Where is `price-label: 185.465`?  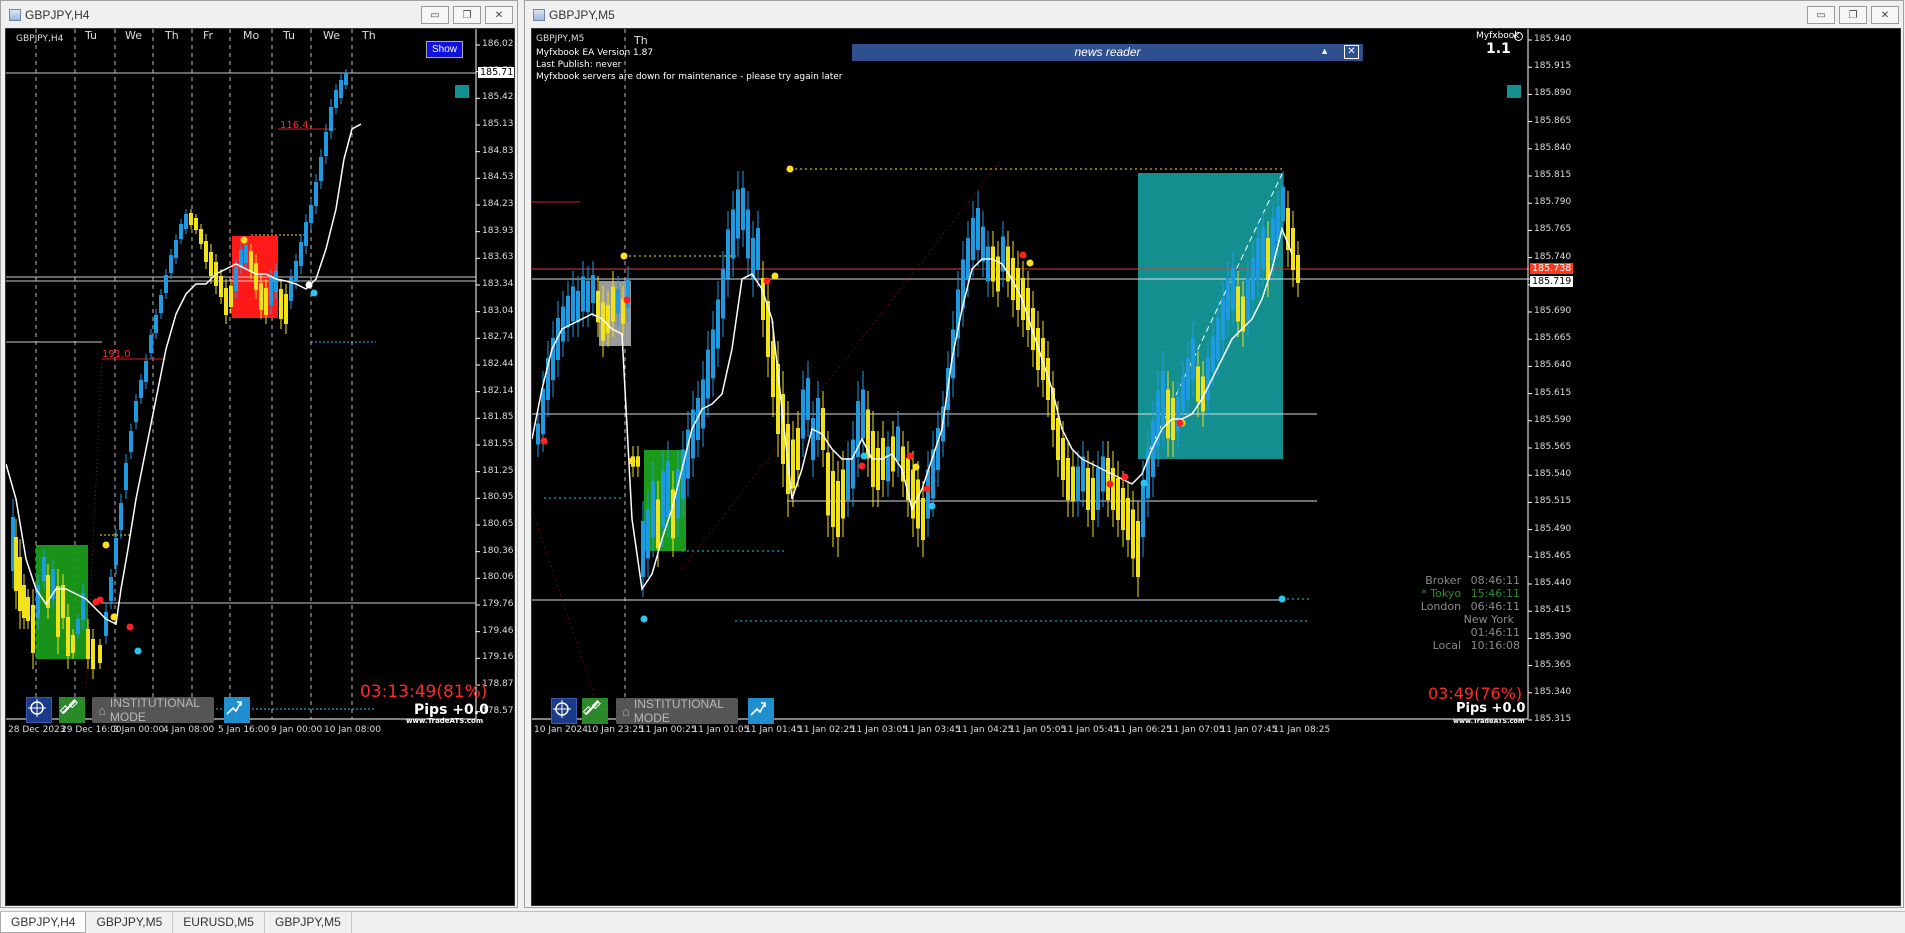 price-label: 185.465 is located at coordinates (1553, 555).